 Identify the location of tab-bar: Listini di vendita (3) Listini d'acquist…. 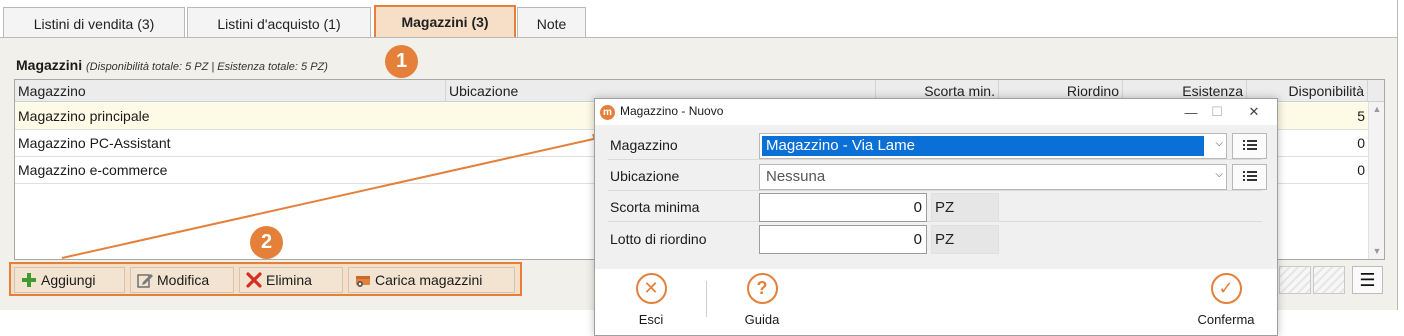
(702, 19).